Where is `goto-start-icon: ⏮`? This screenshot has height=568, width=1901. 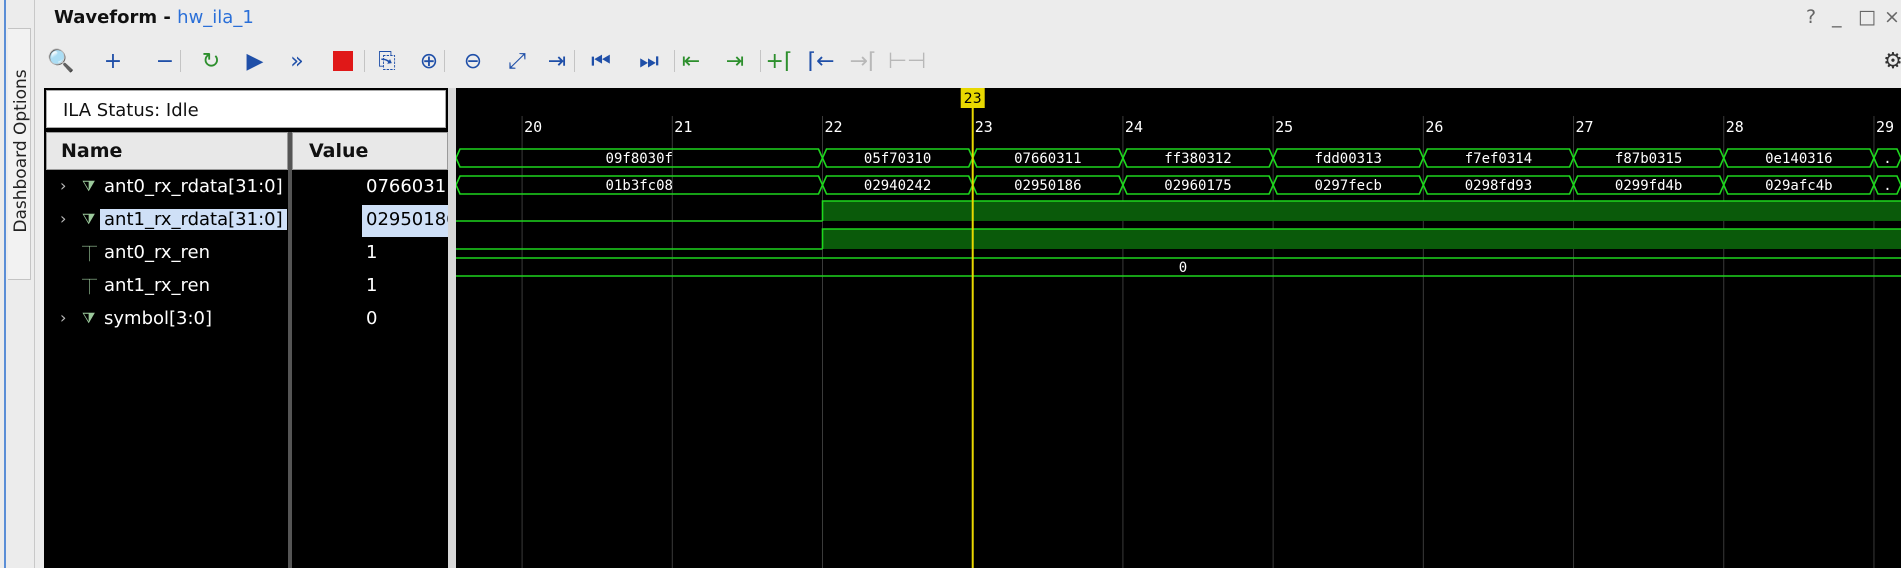
goto-start-icon: ⏮ is located at coordinates (601, 61).